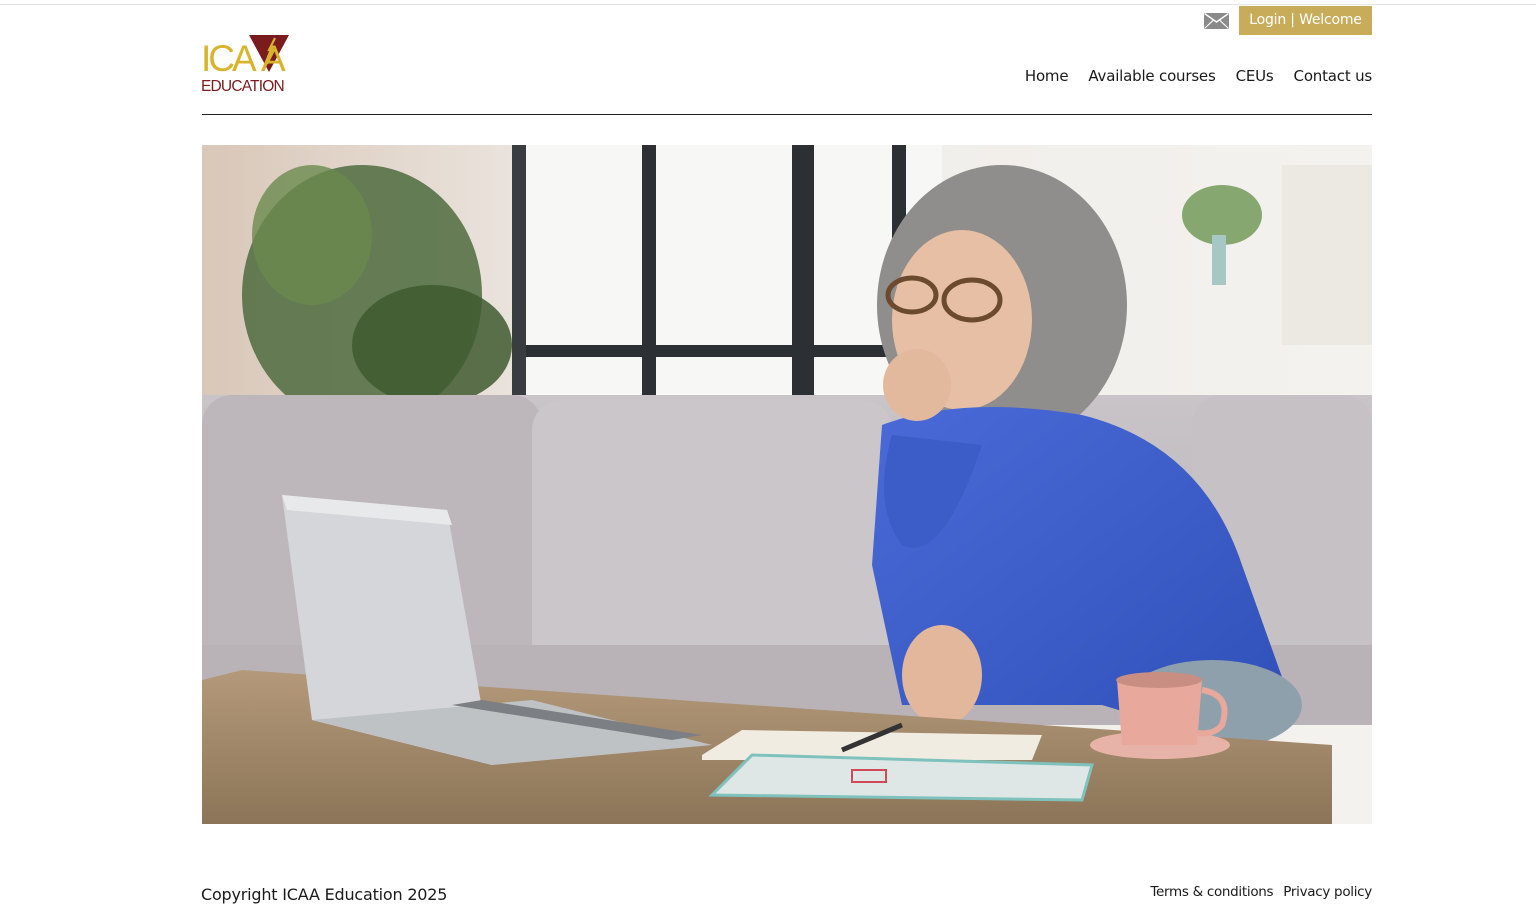  Describe the element at coordinates (1305, 20) in the screenshot. I see `login-button: Login | Welcome` at that location.